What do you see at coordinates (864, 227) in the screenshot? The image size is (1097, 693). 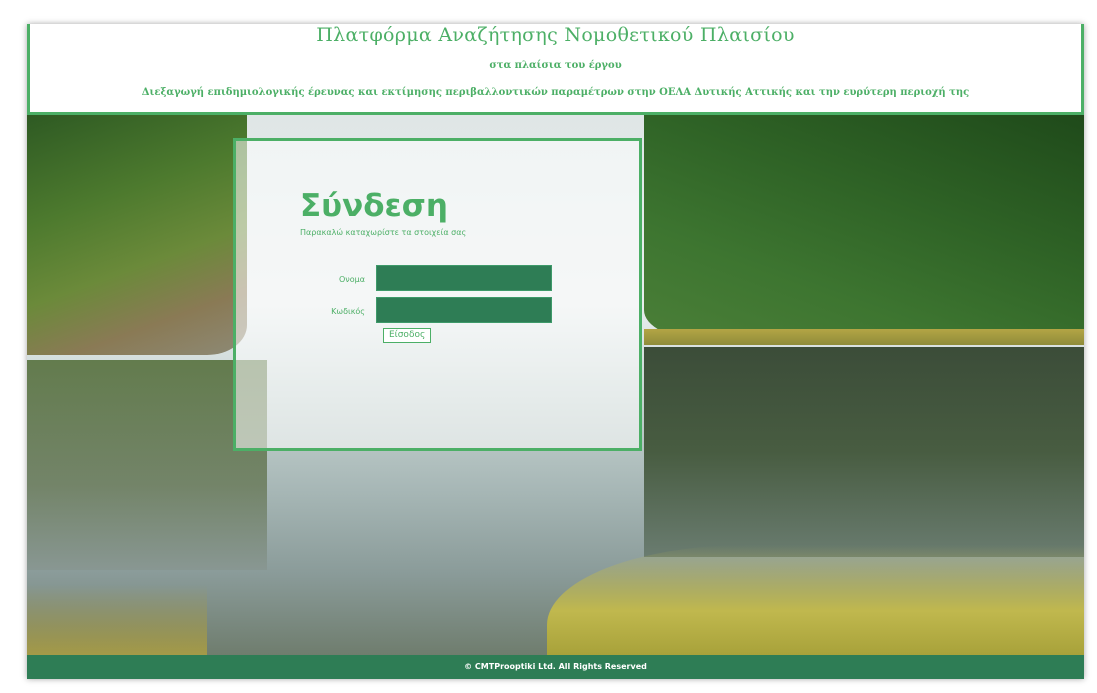 I see `forest-right-image` at bounding box center [864, 227].